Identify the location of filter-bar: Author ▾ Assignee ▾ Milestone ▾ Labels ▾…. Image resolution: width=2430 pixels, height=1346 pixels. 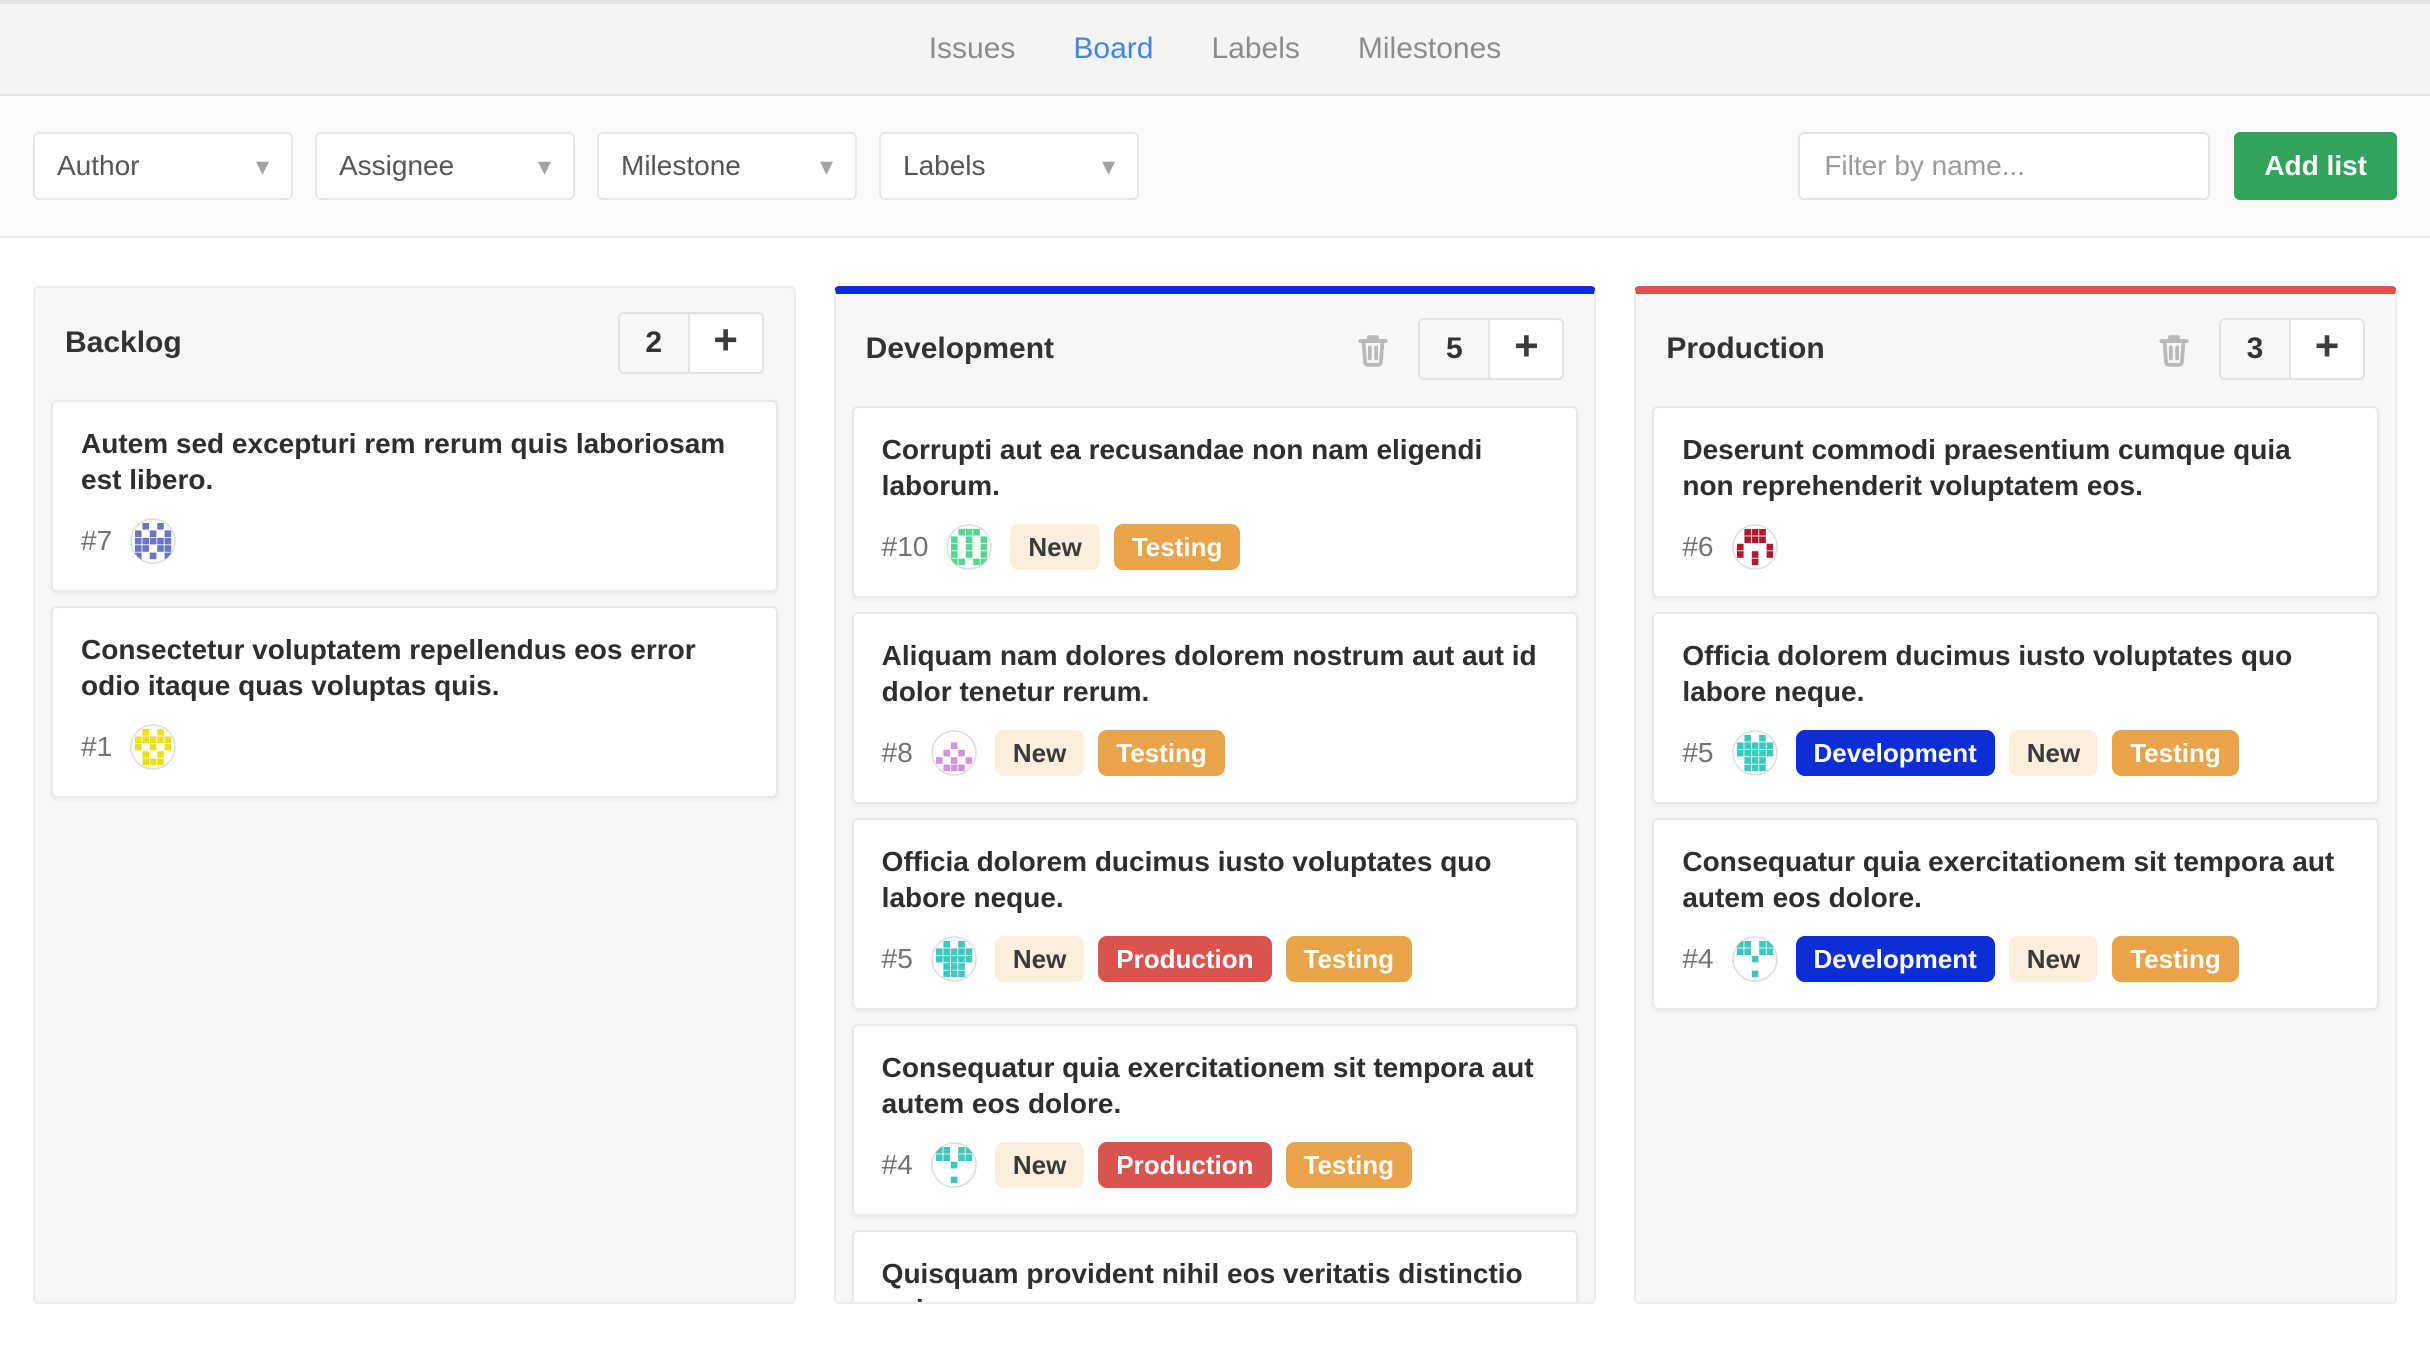
(1215, 167).